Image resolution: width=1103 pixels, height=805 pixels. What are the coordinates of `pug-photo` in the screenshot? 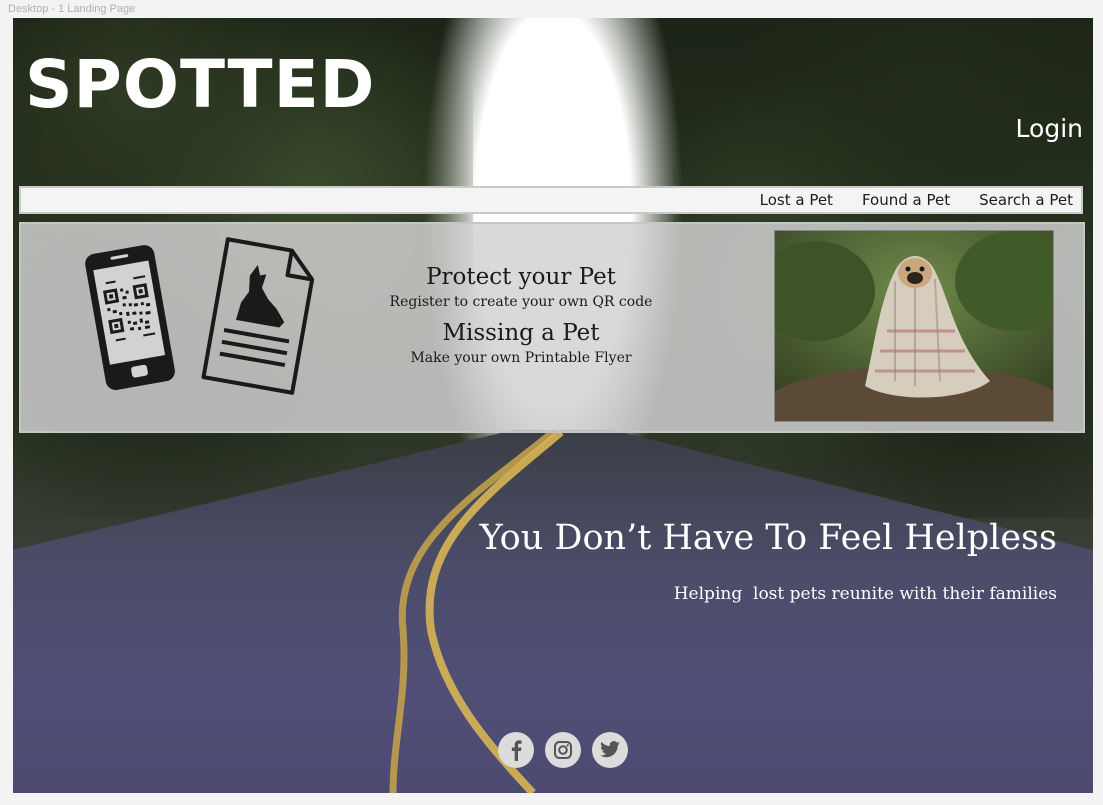 It's located at (914, 326).